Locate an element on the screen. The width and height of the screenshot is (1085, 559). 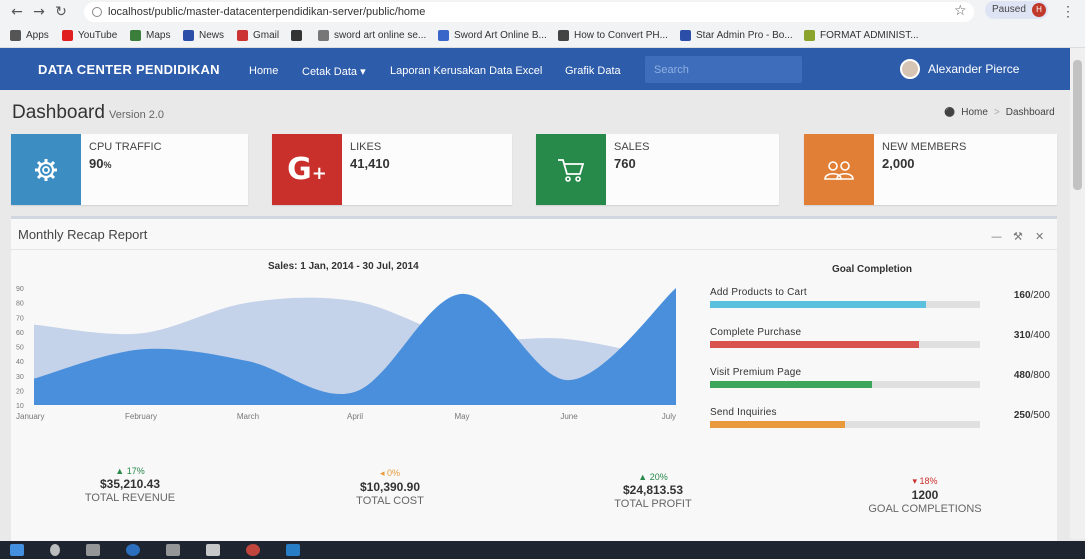
stat-amount: $24,813.53 is located at coordinates (653, 490).